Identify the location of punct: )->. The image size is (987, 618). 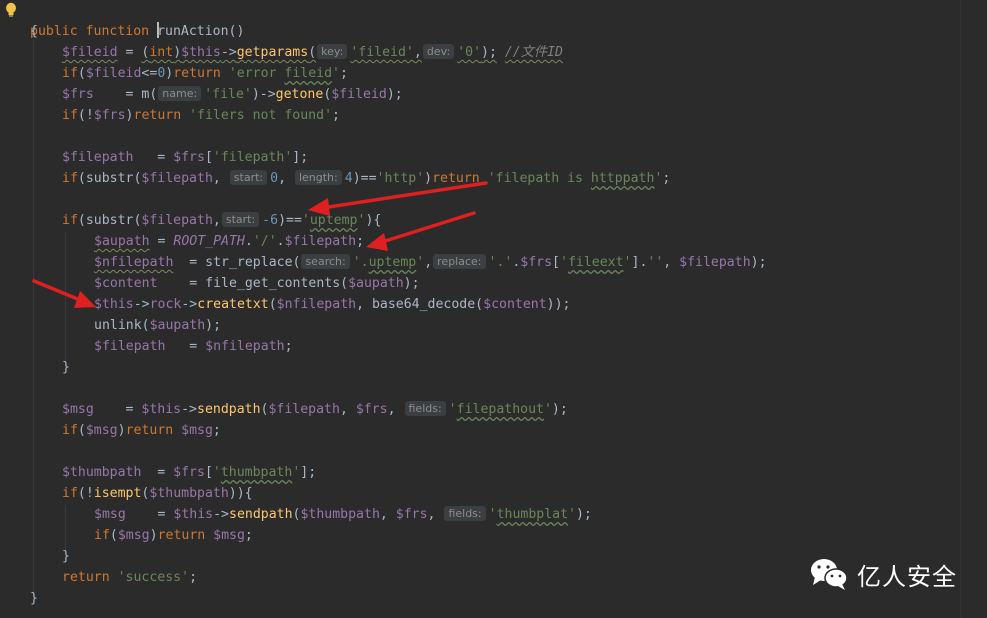
(263, 94).